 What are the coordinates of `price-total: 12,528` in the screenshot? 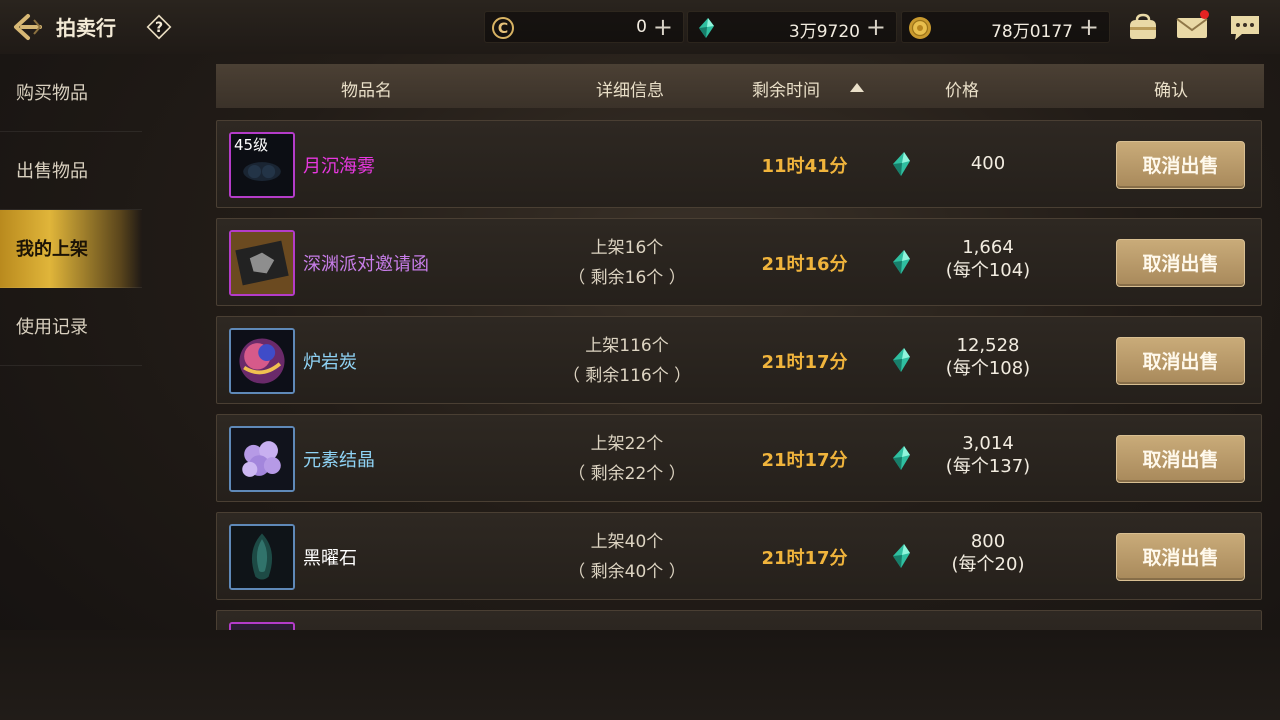 It's located at (988, 345).